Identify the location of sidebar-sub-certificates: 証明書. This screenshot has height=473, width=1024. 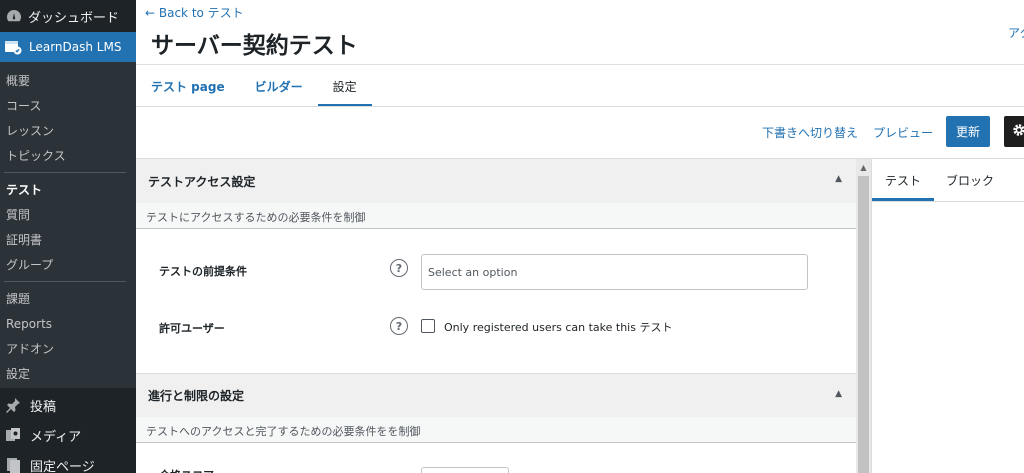
(68, 239).